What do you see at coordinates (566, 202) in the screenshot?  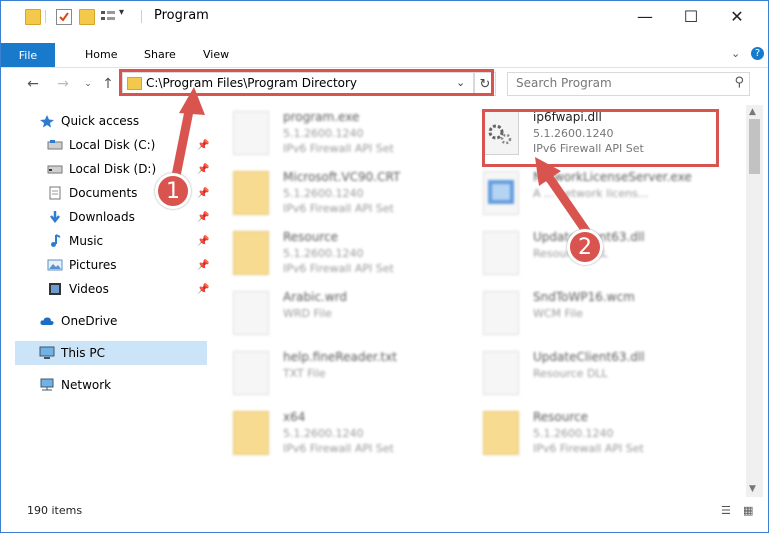 I see `arrow-to-file` at bounding box center [566, 202].